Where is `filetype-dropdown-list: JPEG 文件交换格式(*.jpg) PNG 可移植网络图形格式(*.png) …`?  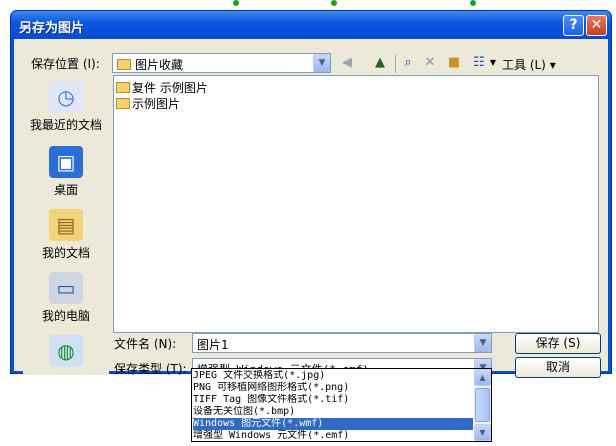 filetype-dropdown-list: JPEG 文件交换格式(*.jpg) PNG 可移植网络图形格式(*.png) … is located at coordinates (341, 405).